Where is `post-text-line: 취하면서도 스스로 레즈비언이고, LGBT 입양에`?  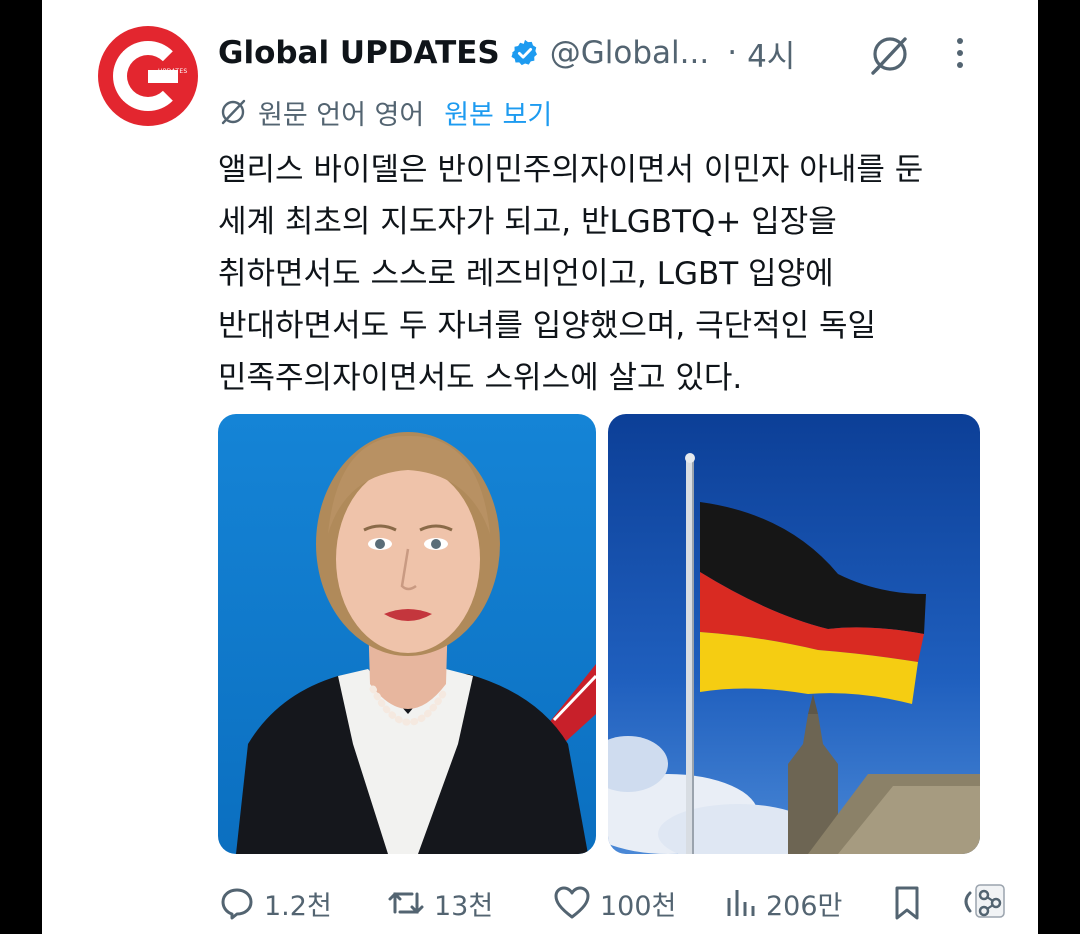
post-text-line: 취하면서도 스스로 레즈비언이고, LGBT 입양에 is located at coordinates (526, 274).